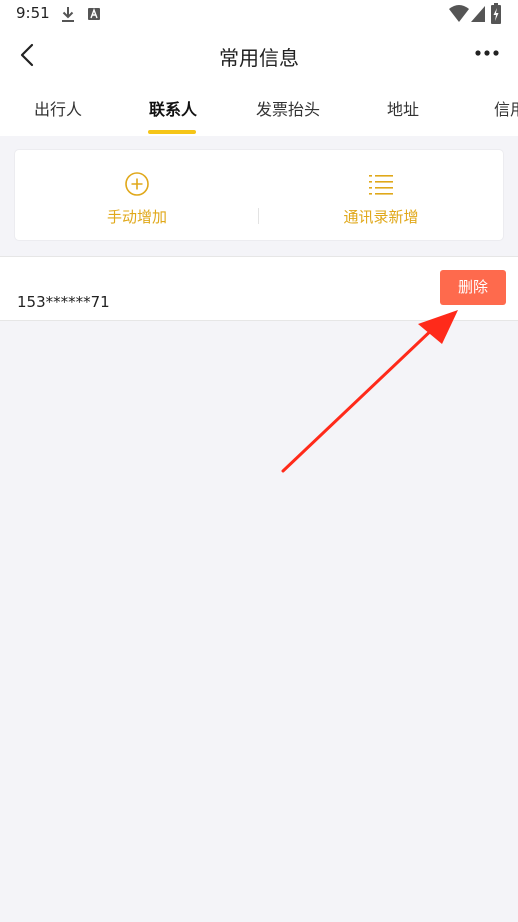  What do you see at coordinates (94, 14) in the screenshot?
I see `app-notification-icon` at bounding box center [94, 14].